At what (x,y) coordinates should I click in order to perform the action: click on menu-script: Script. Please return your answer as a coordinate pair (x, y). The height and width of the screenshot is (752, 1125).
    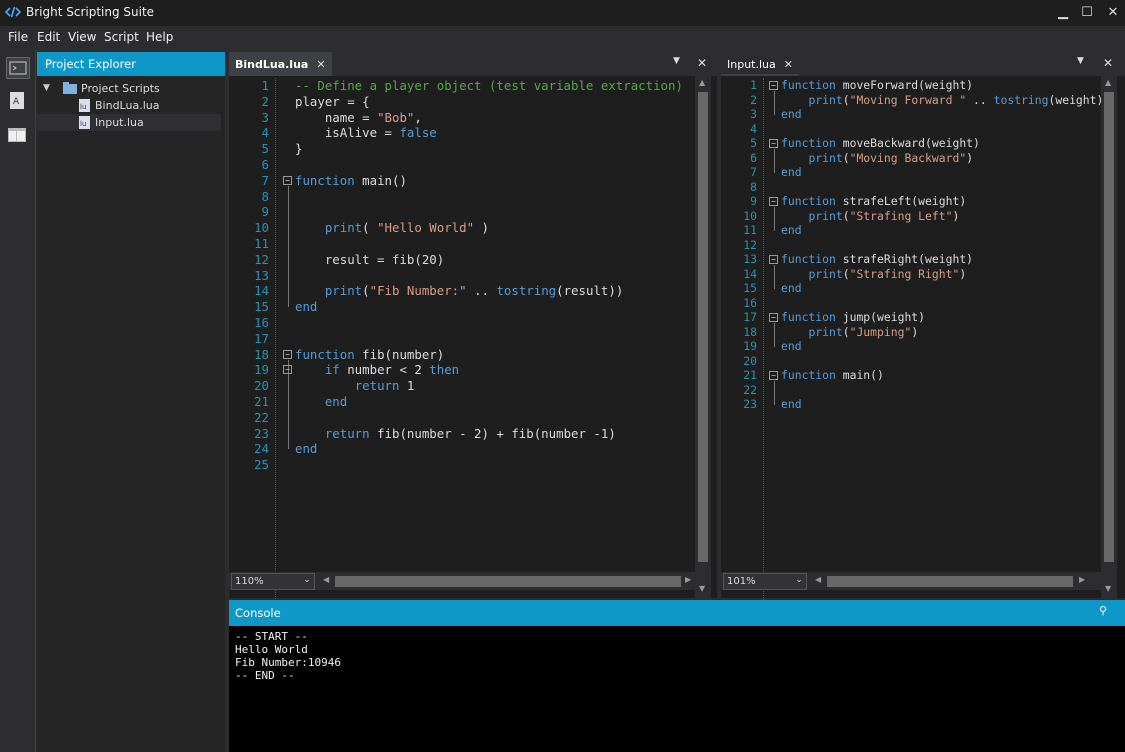
    Looking at the image, I should click on (121, 37).